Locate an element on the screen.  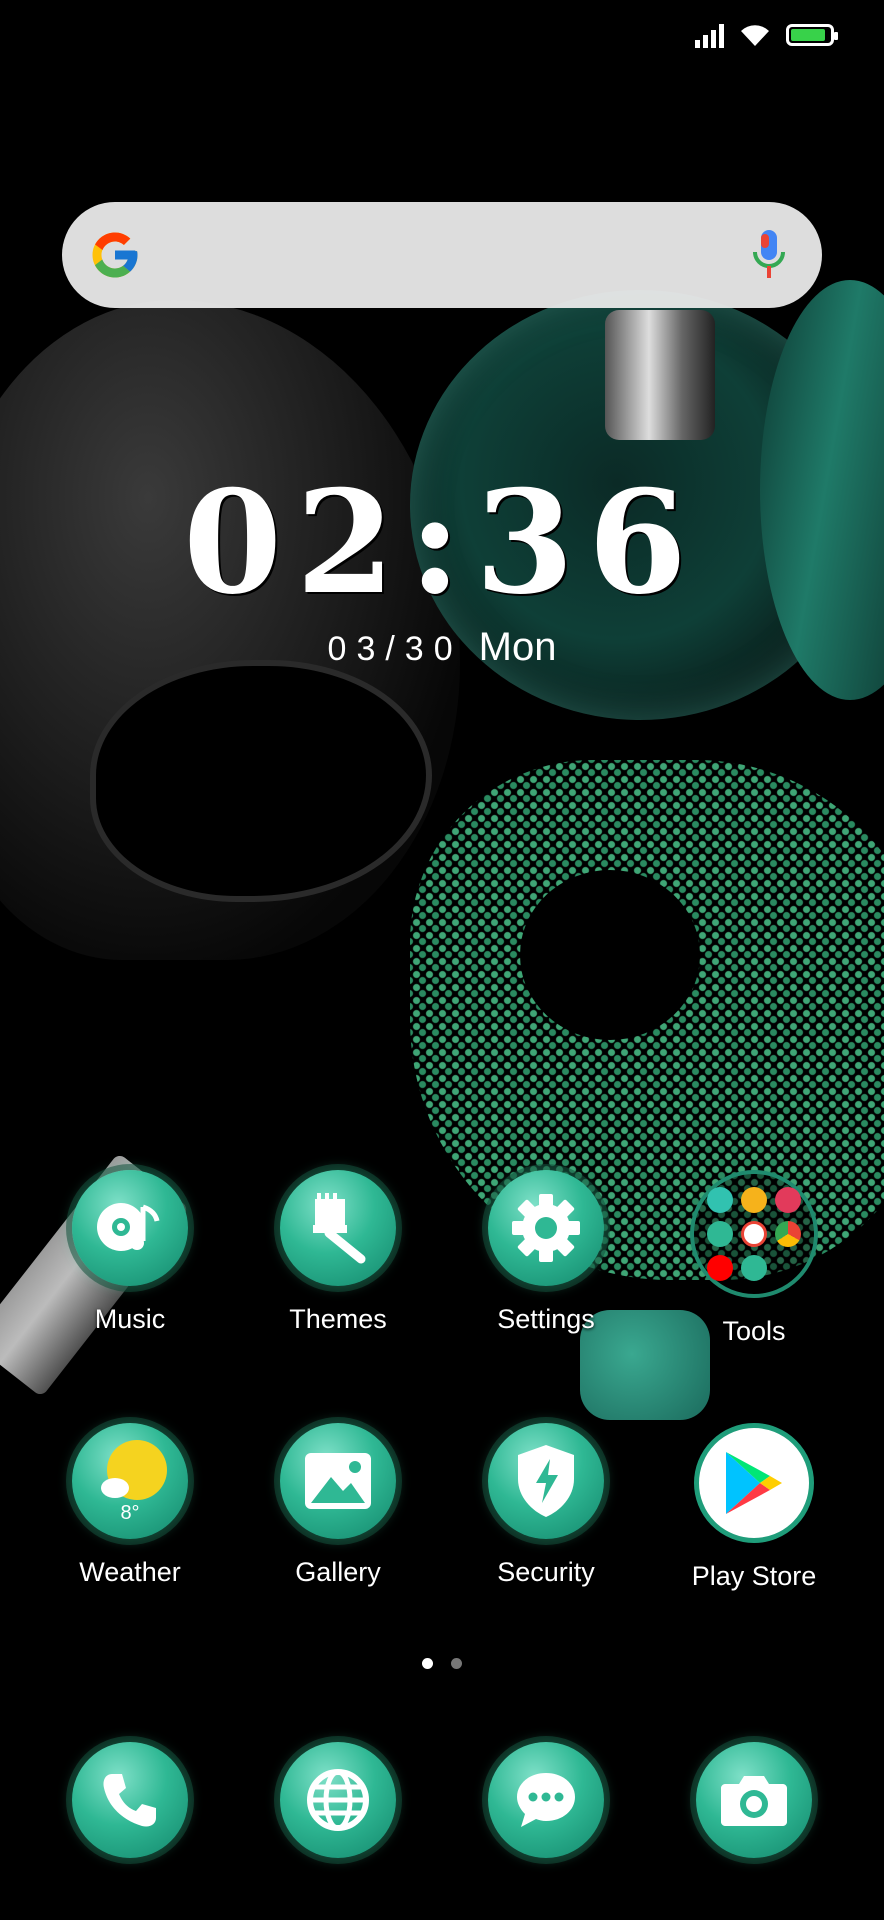
weather-icon: 8° is located at coordinates (130, 1481).